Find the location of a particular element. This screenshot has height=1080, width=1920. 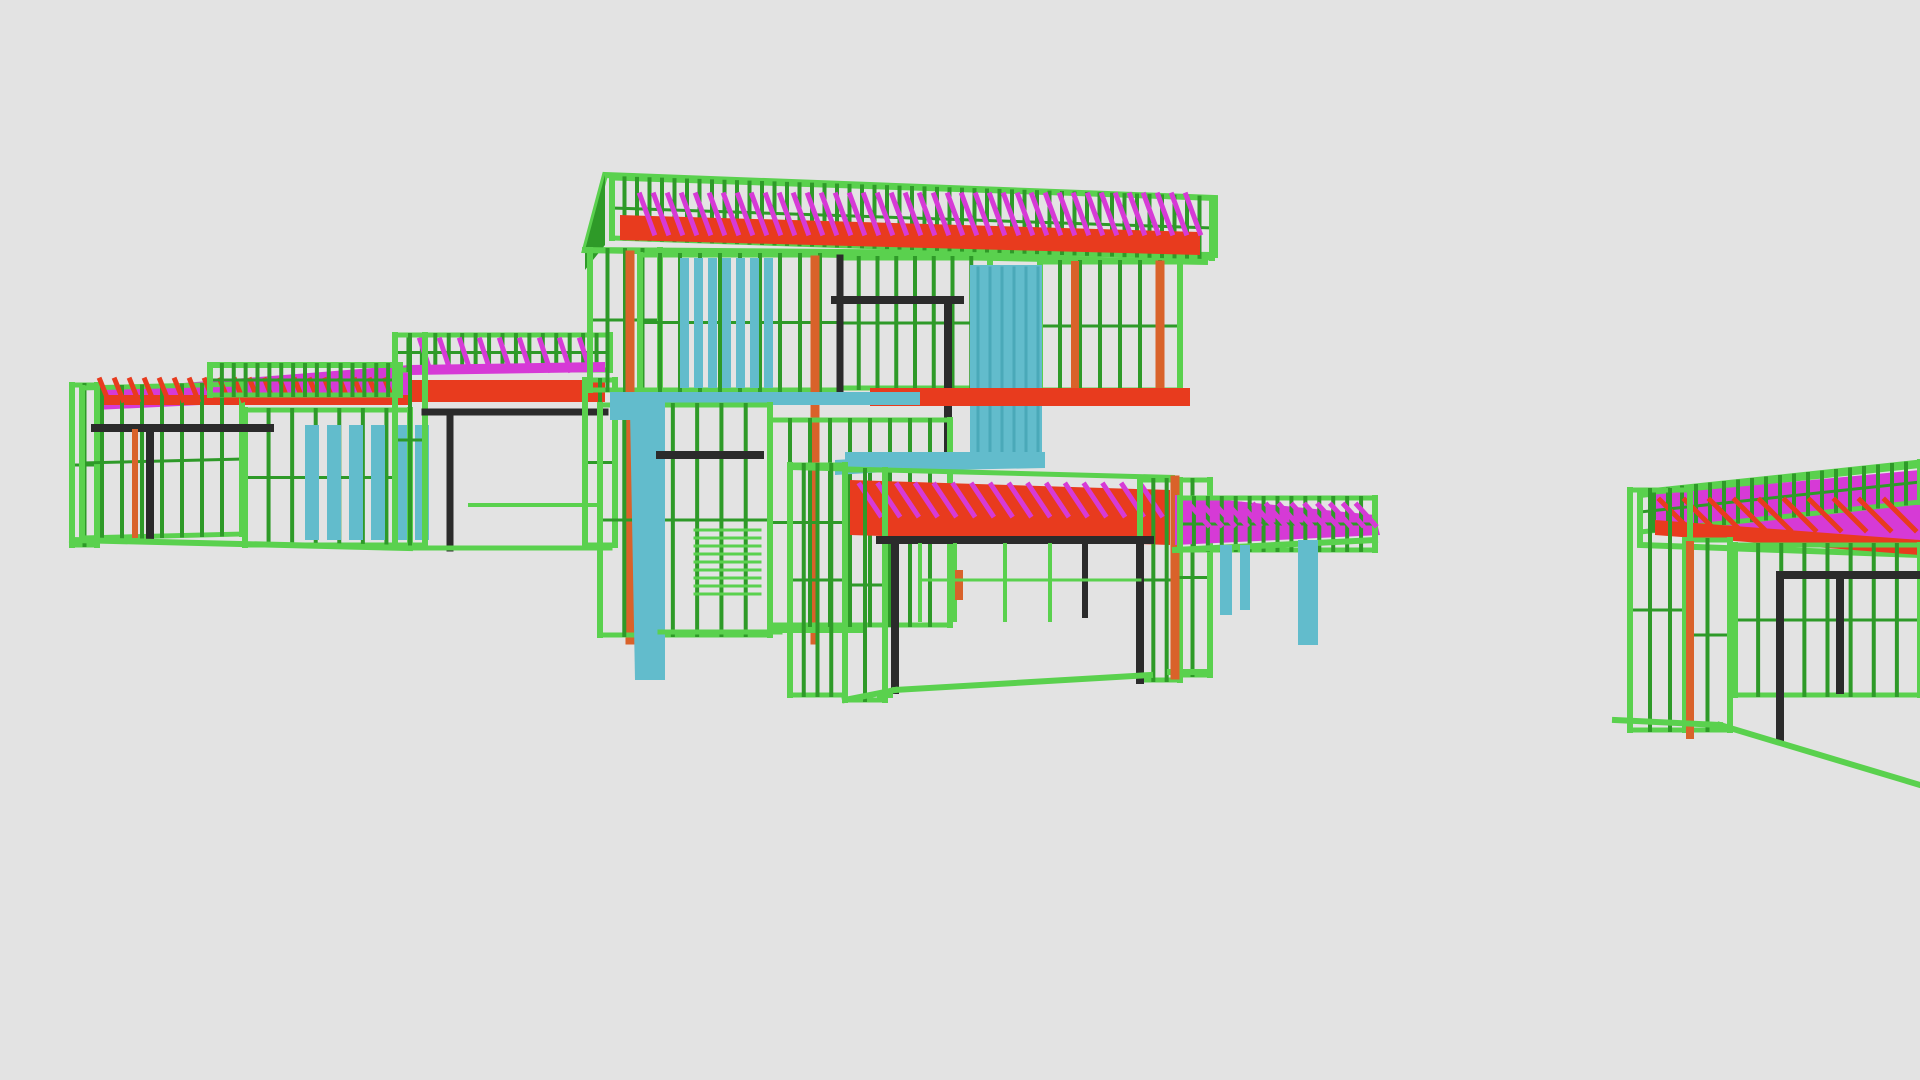

column-post is located at coordinates (647, 545).